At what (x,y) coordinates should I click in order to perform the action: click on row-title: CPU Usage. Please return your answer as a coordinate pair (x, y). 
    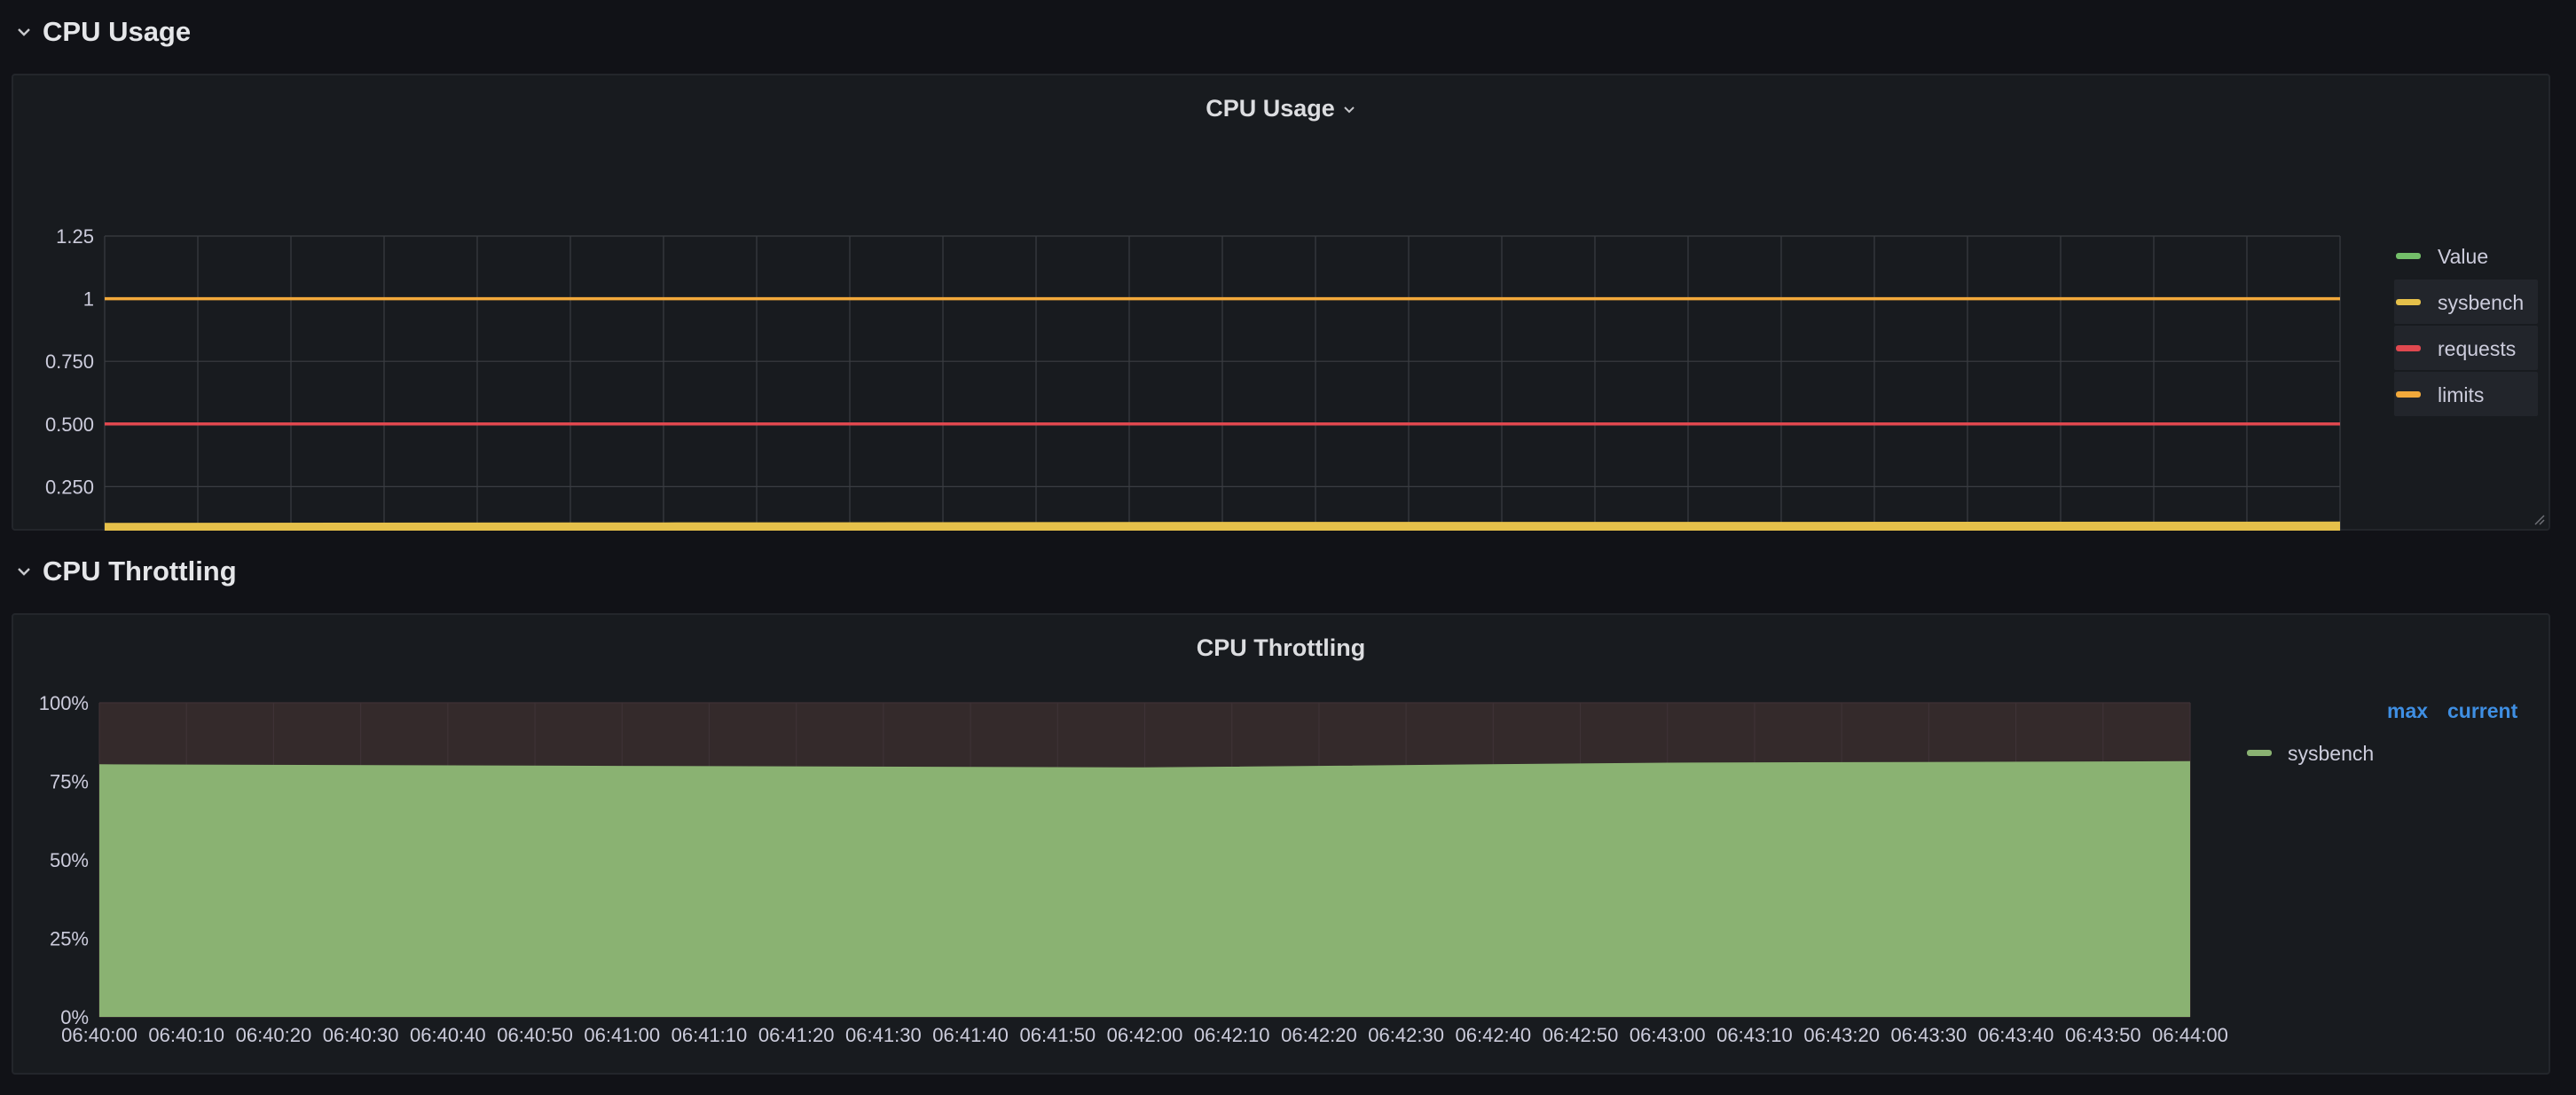
    Looking at the image, I should click on (117, 31).